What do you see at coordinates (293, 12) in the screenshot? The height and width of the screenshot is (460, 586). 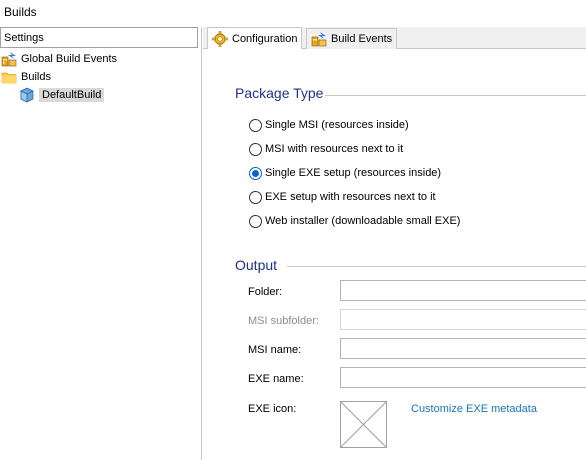 I see `window-title-bar: Builds` at bounding box center [293, 12].